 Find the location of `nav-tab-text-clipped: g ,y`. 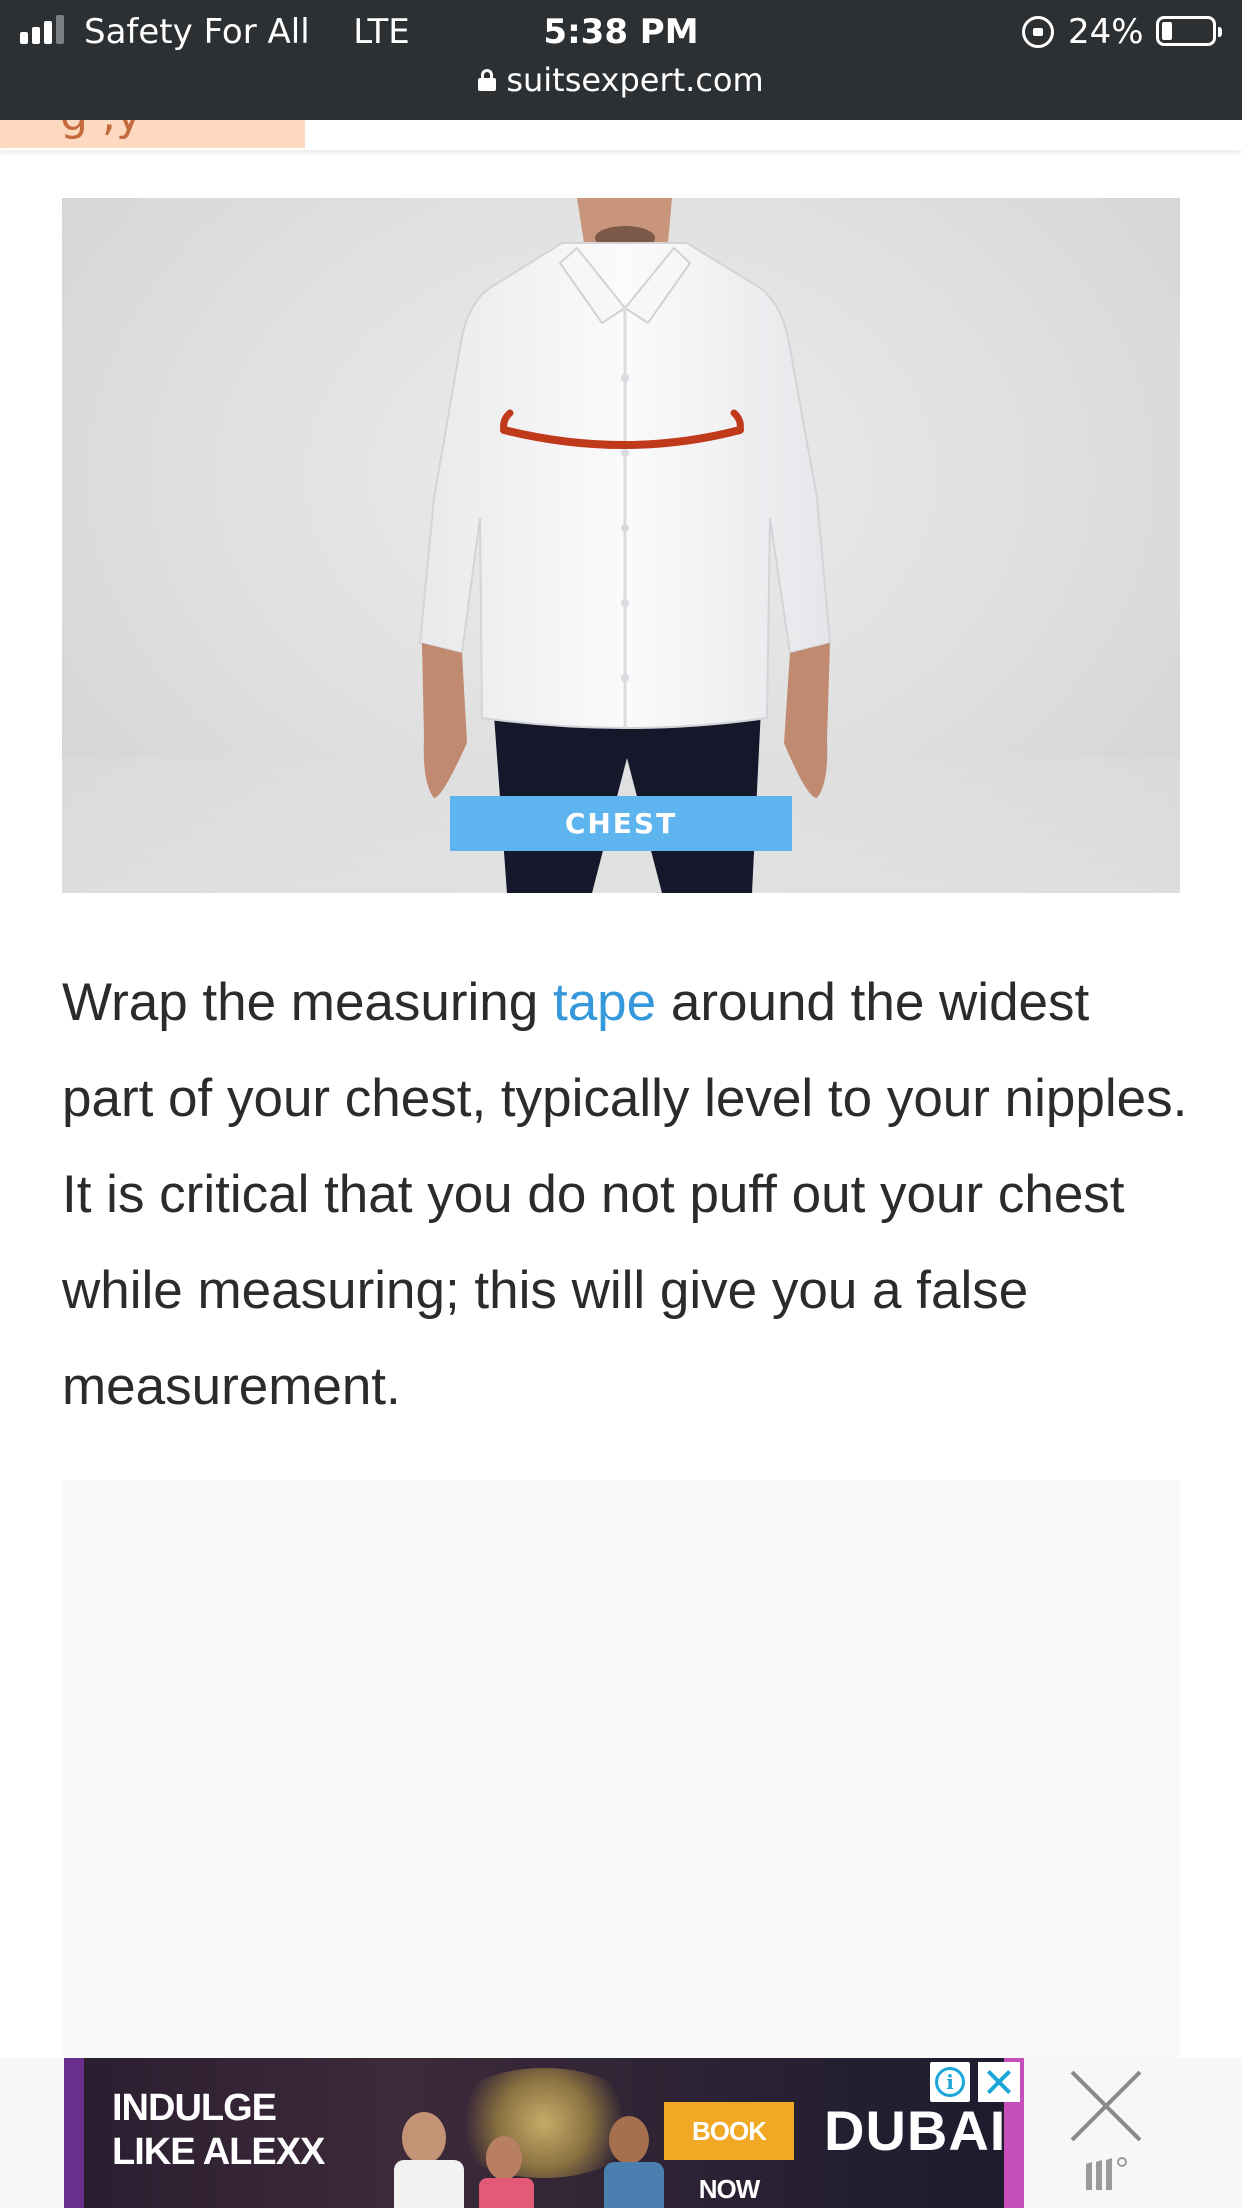

nav-tab-text-clipped: g ,y is located at coordinates (101, 129).